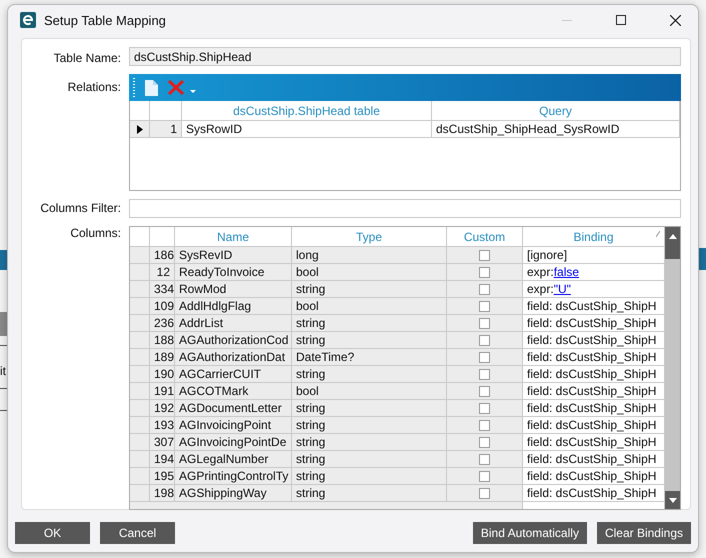 This screenshot has height=558, width=706. I want to click on table-cell: DateTime?, so click(369, 357).